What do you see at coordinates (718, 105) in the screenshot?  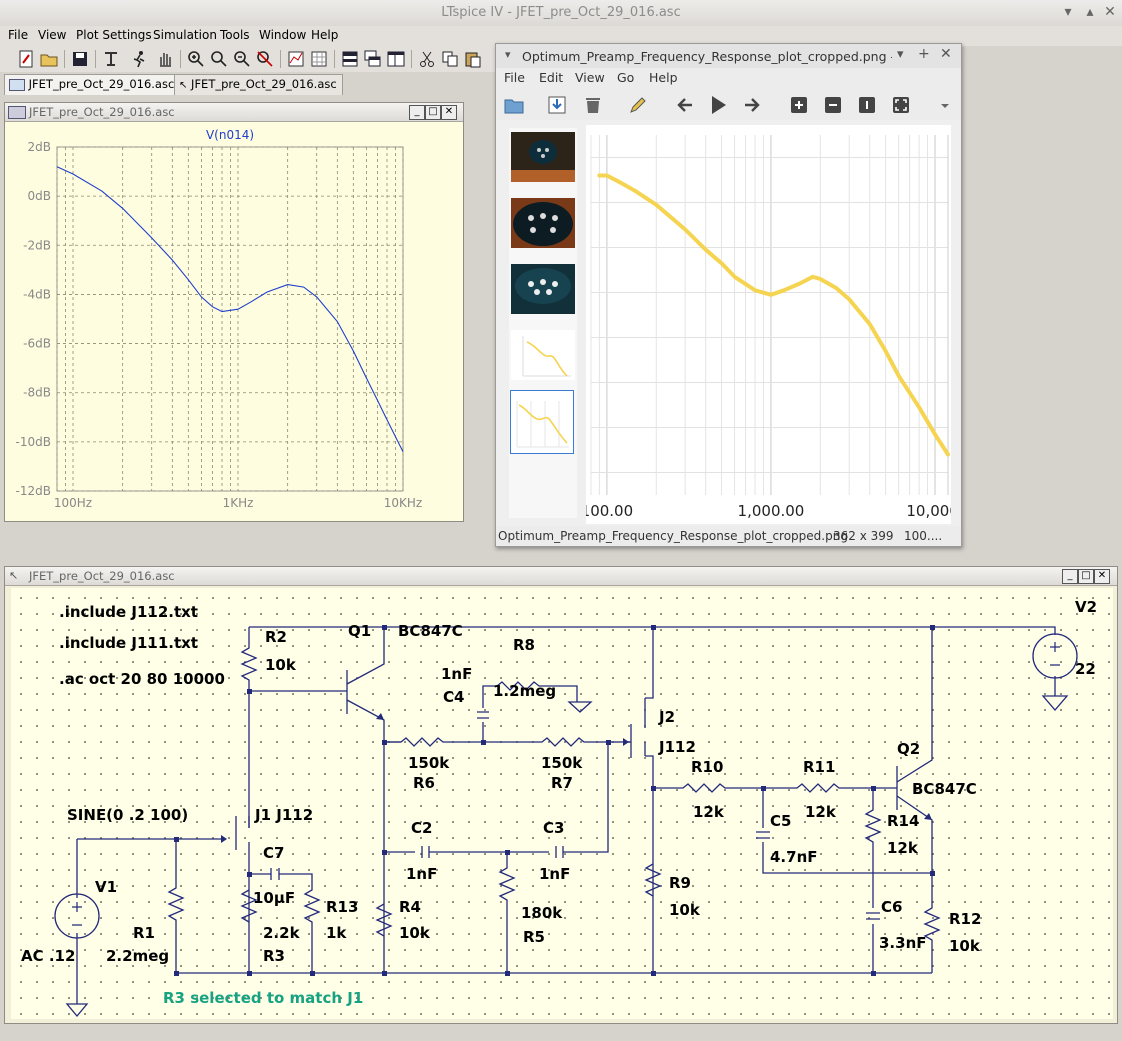 I see `play-slideshow-icon` at bounding box center [718, 105].